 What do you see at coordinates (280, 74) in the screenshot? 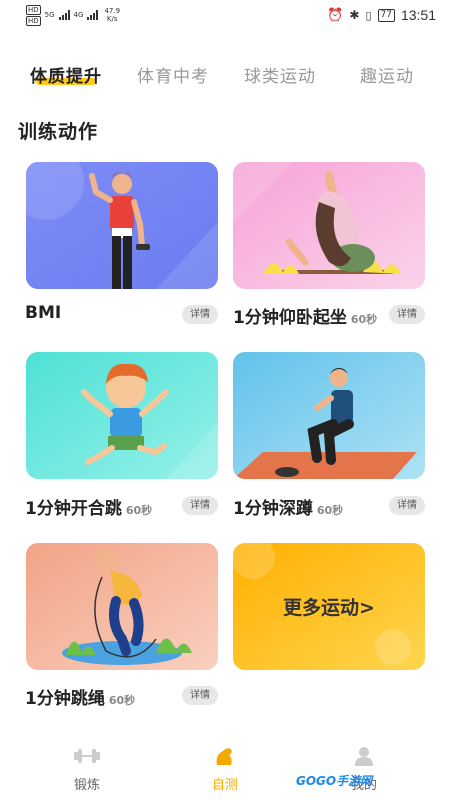
I see `tab-ball-sports: 球类运动` at bounding box center [280, 74].